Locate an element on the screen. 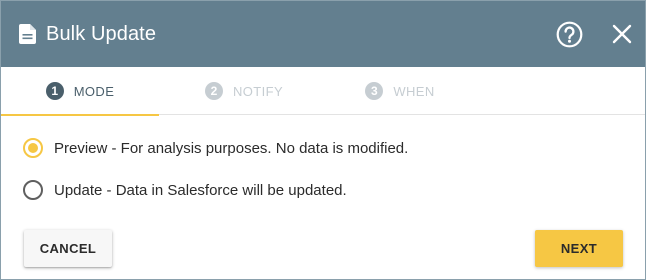 This screenshot has height=280, width=646. cancel-button: CANCEL is located at coordinates (68, 248).